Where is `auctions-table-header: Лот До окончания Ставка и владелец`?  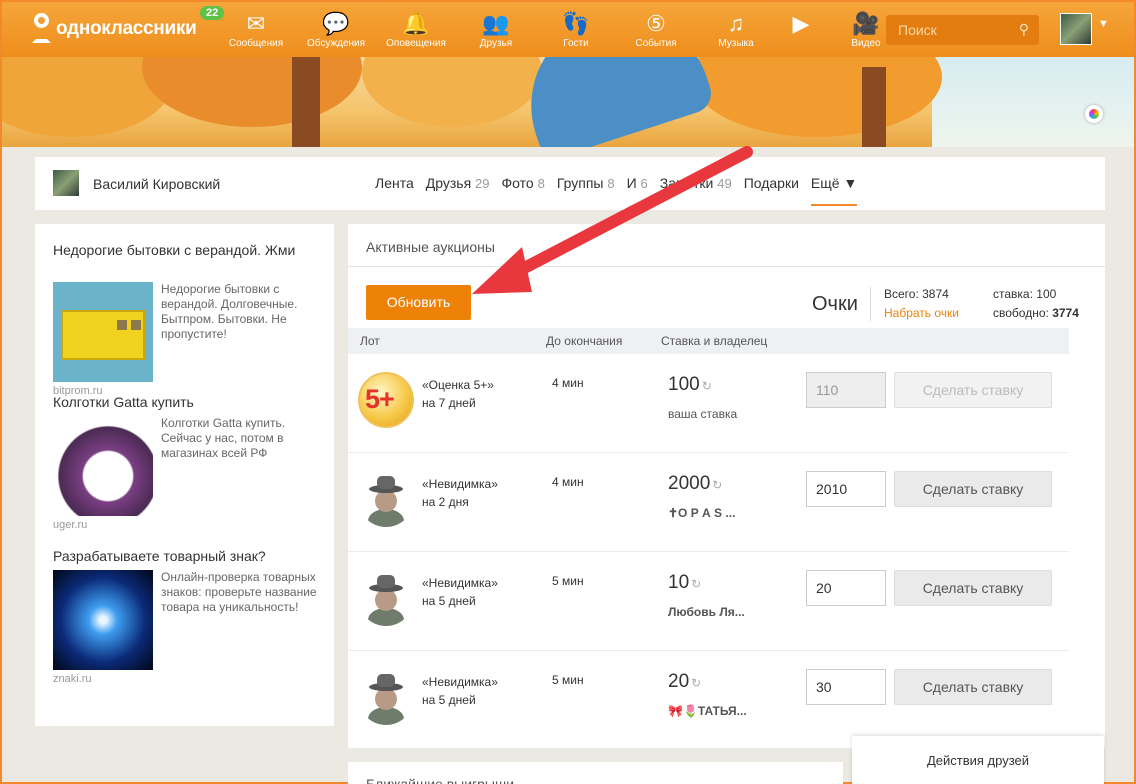 auctions-table-header: Лот До окончания Ставка и владелец is located at coordinates (708, 341).